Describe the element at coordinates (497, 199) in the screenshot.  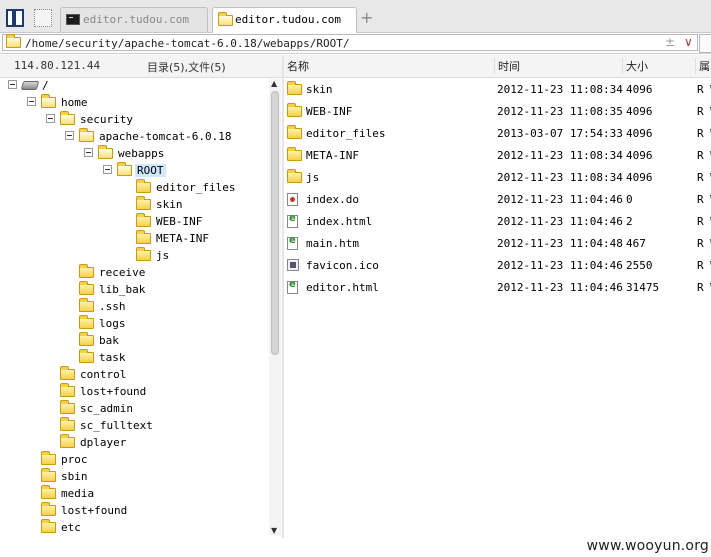
I see `file-row: index.do 2012-11-23 11:04:460 R W` at that location.